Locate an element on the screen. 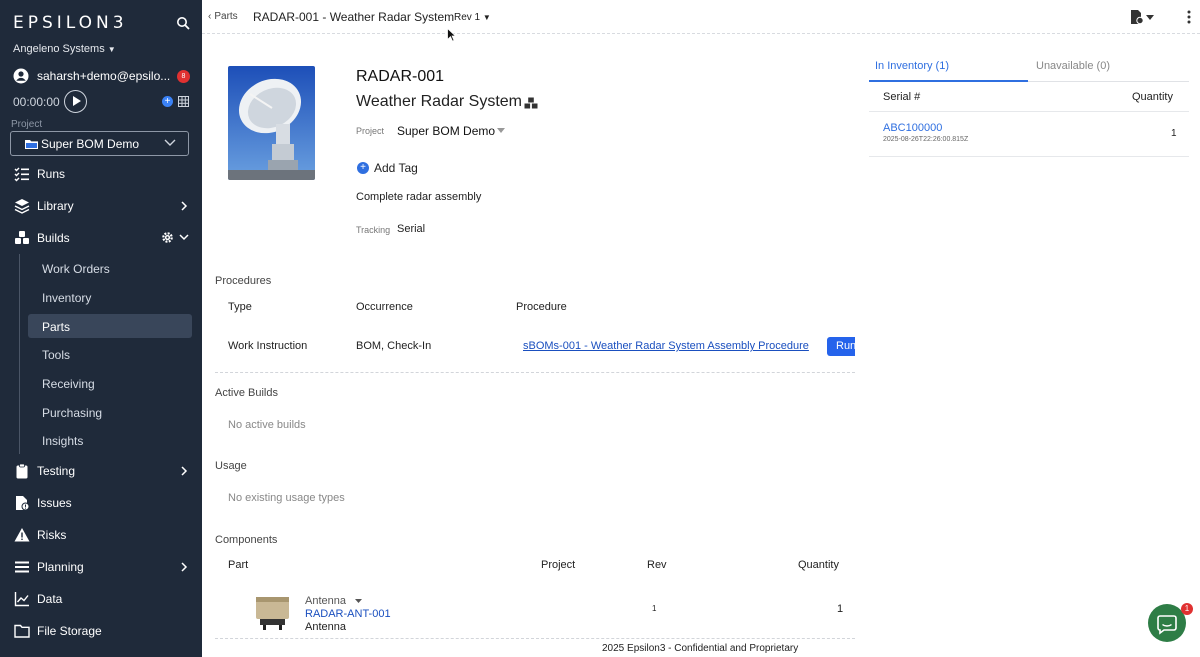 The image size is (1200, 657). nav-runs: Runs is located at coordinates (101, 174).